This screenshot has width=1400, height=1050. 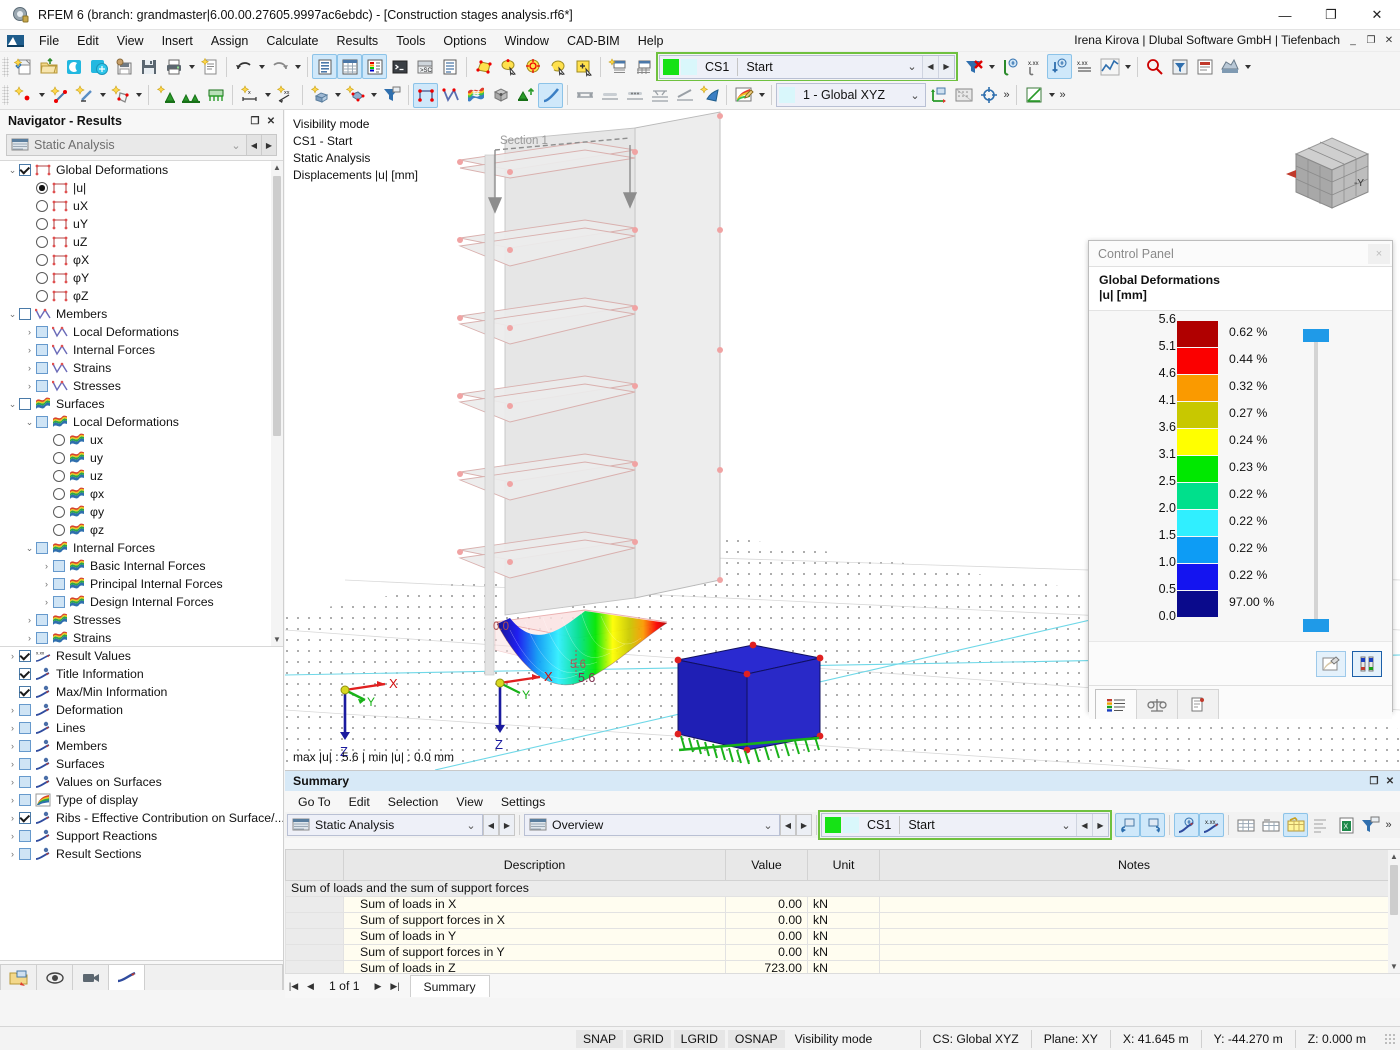 What do you see at coordinates (1285, 15) in the screenshot?
I see `minimize-button: —` at bounding box center [1285, 15].